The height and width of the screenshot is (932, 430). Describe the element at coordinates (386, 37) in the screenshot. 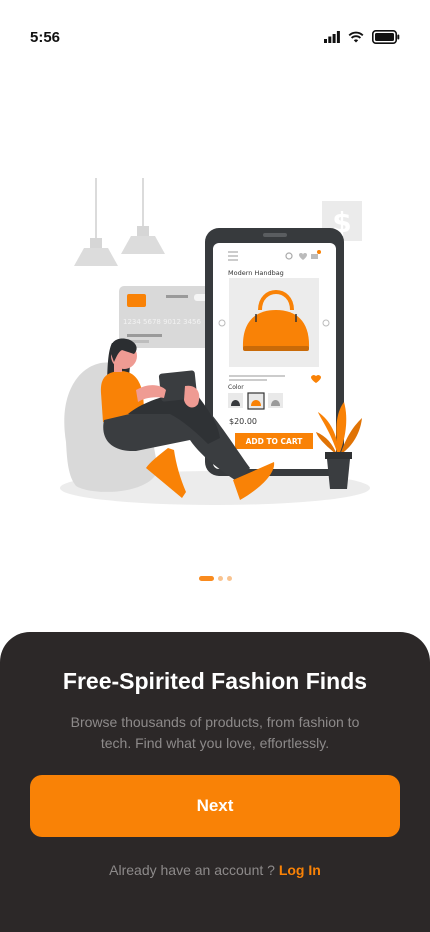

I see `battery-icon` at that location.